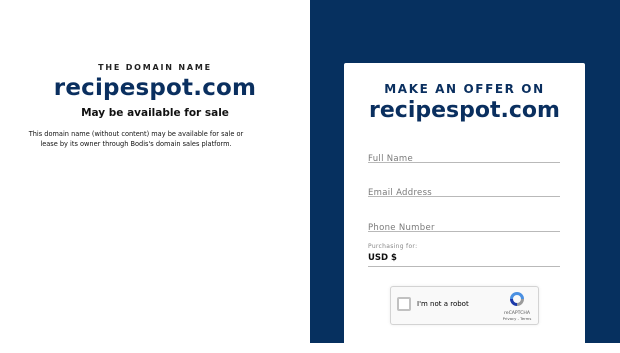 The image size is (620, 353). Describe the element at coordinates (464, 193) in the screenshot. I see `email-input` at that location.